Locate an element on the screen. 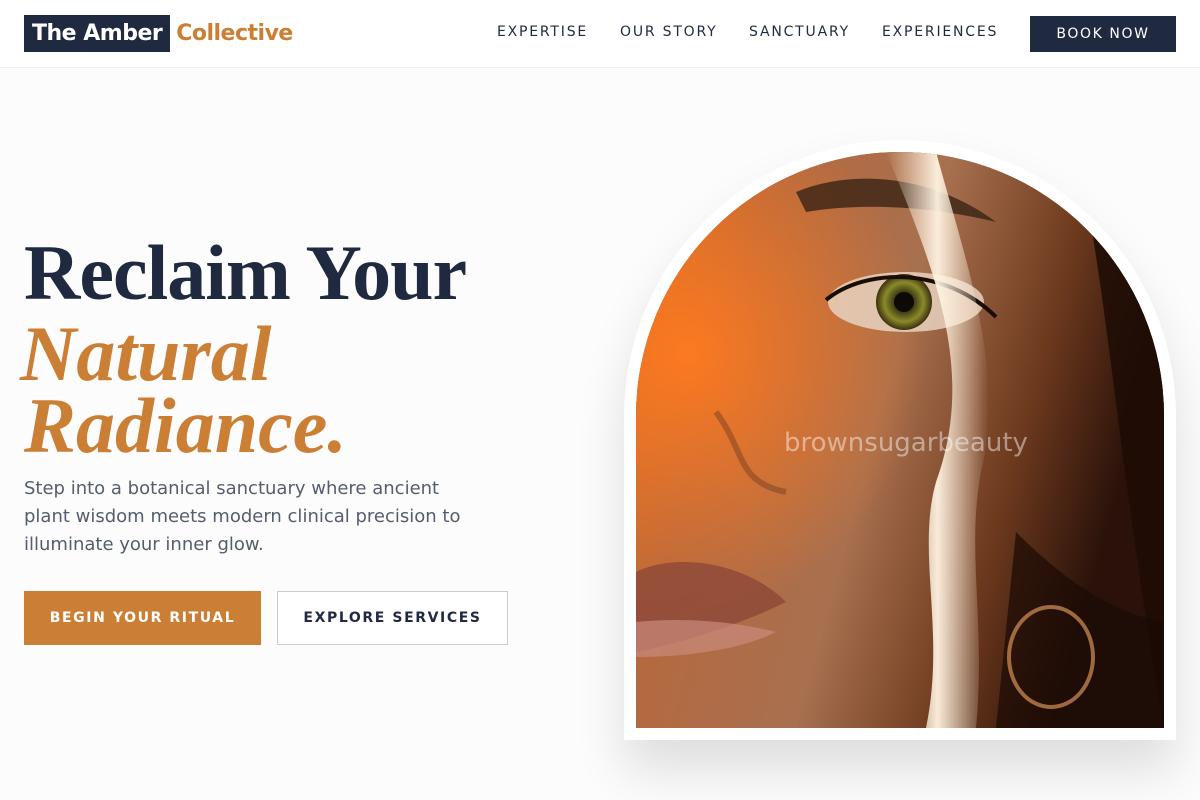  explore-services-button: EXPLORE SERVICES is located at coordinates (392, 618).